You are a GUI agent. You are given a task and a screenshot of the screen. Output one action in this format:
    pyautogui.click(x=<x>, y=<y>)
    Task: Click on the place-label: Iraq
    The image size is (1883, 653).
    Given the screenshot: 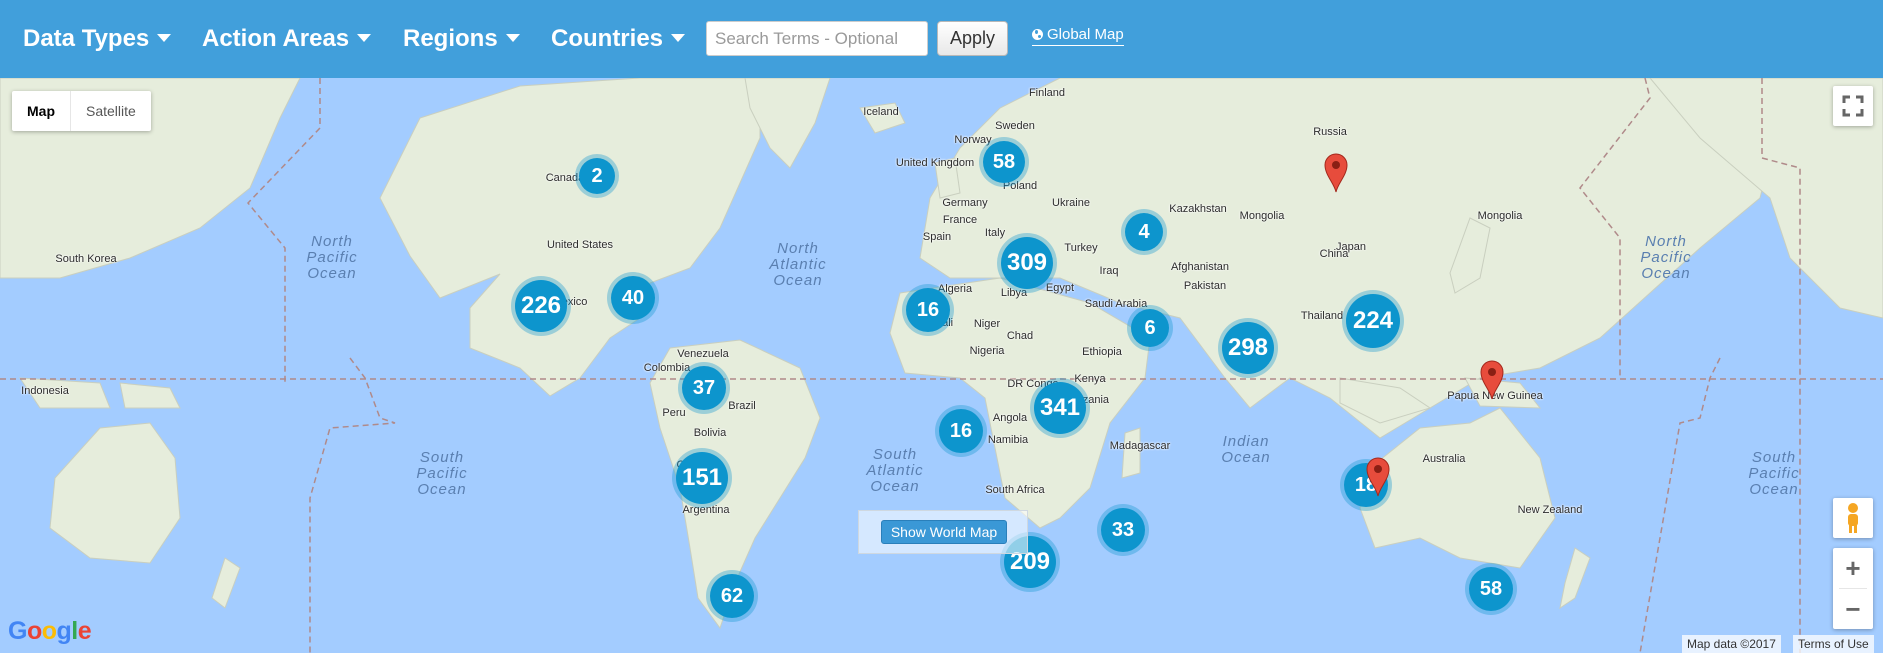 What is the action you would take?
    pyautogui.click(x=1109, y=271)
    